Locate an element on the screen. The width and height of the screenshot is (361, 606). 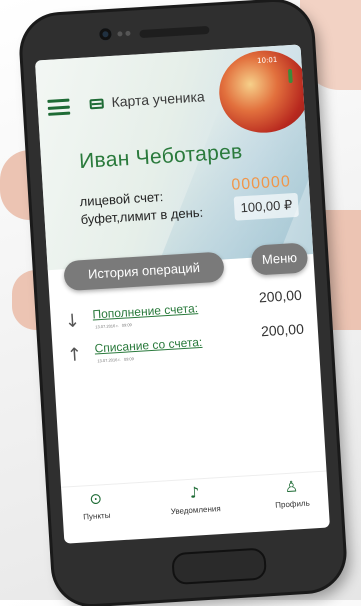
home-button is located at coordinates (219, 566).